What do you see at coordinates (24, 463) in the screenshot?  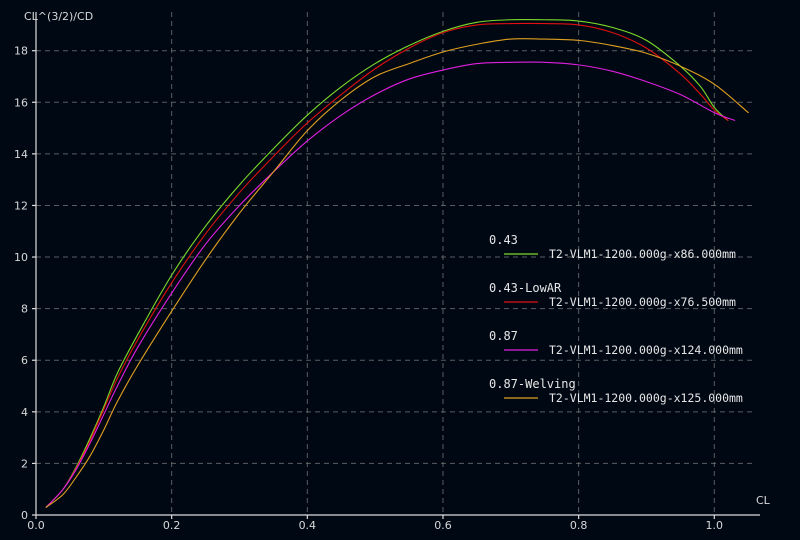 I see `y-tick-label: 2` at bounding box center [24, 463].